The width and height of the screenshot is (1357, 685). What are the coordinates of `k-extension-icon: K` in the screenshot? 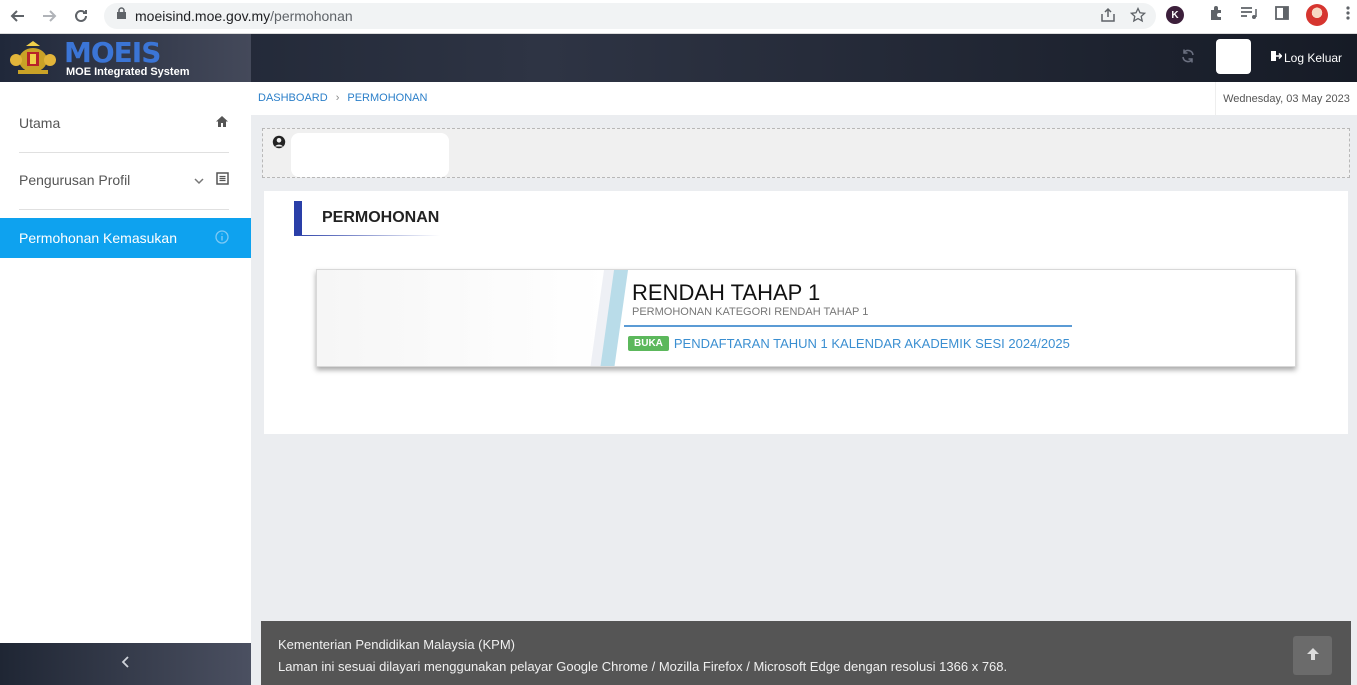 It's located at (1175, 15).